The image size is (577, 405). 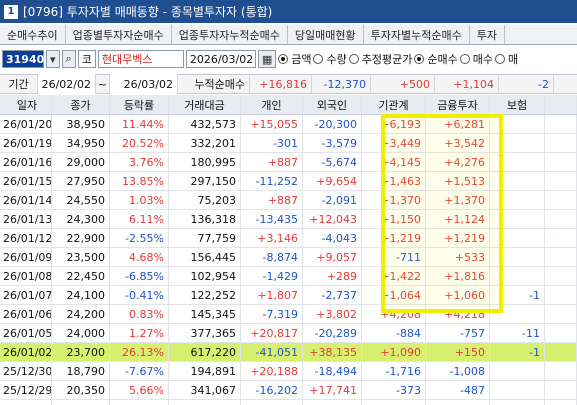 What do you see at coordinates (81, 104) in the screenshot?
I see `header-close: 종가` at bounding box center [81, 104].